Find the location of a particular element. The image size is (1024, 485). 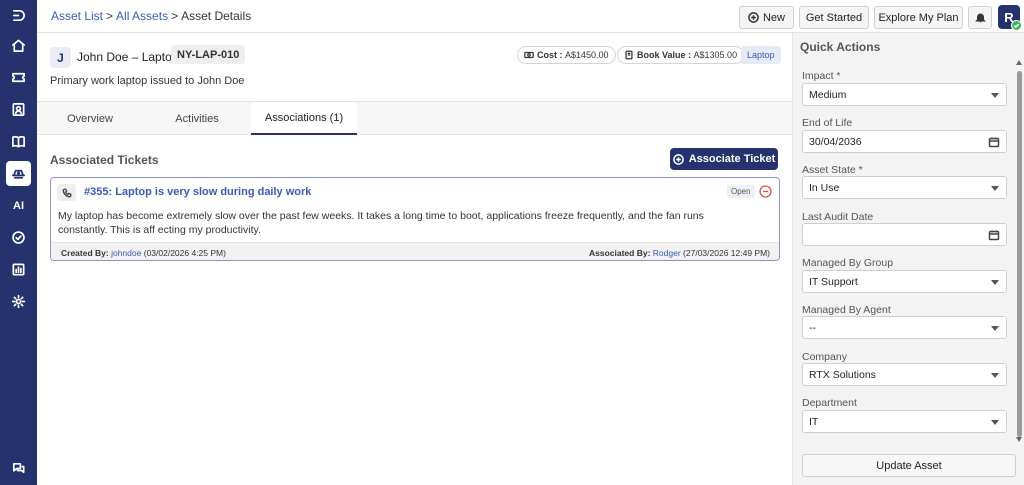

knowledge-base-icon is located at coordinates (18, 141).